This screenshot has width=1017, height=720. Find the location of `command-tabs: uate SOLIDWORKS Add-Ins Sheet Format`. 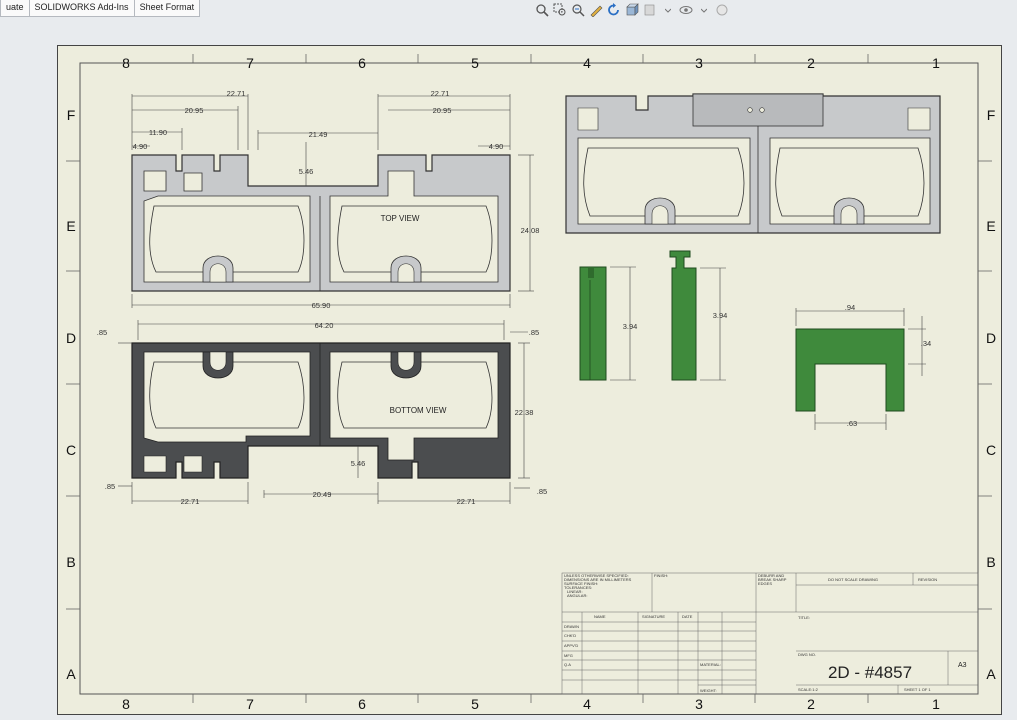

command-tabs: uate SOLIDWORKS Add-Ins Sheet Format is located at coordinates (100, 8).